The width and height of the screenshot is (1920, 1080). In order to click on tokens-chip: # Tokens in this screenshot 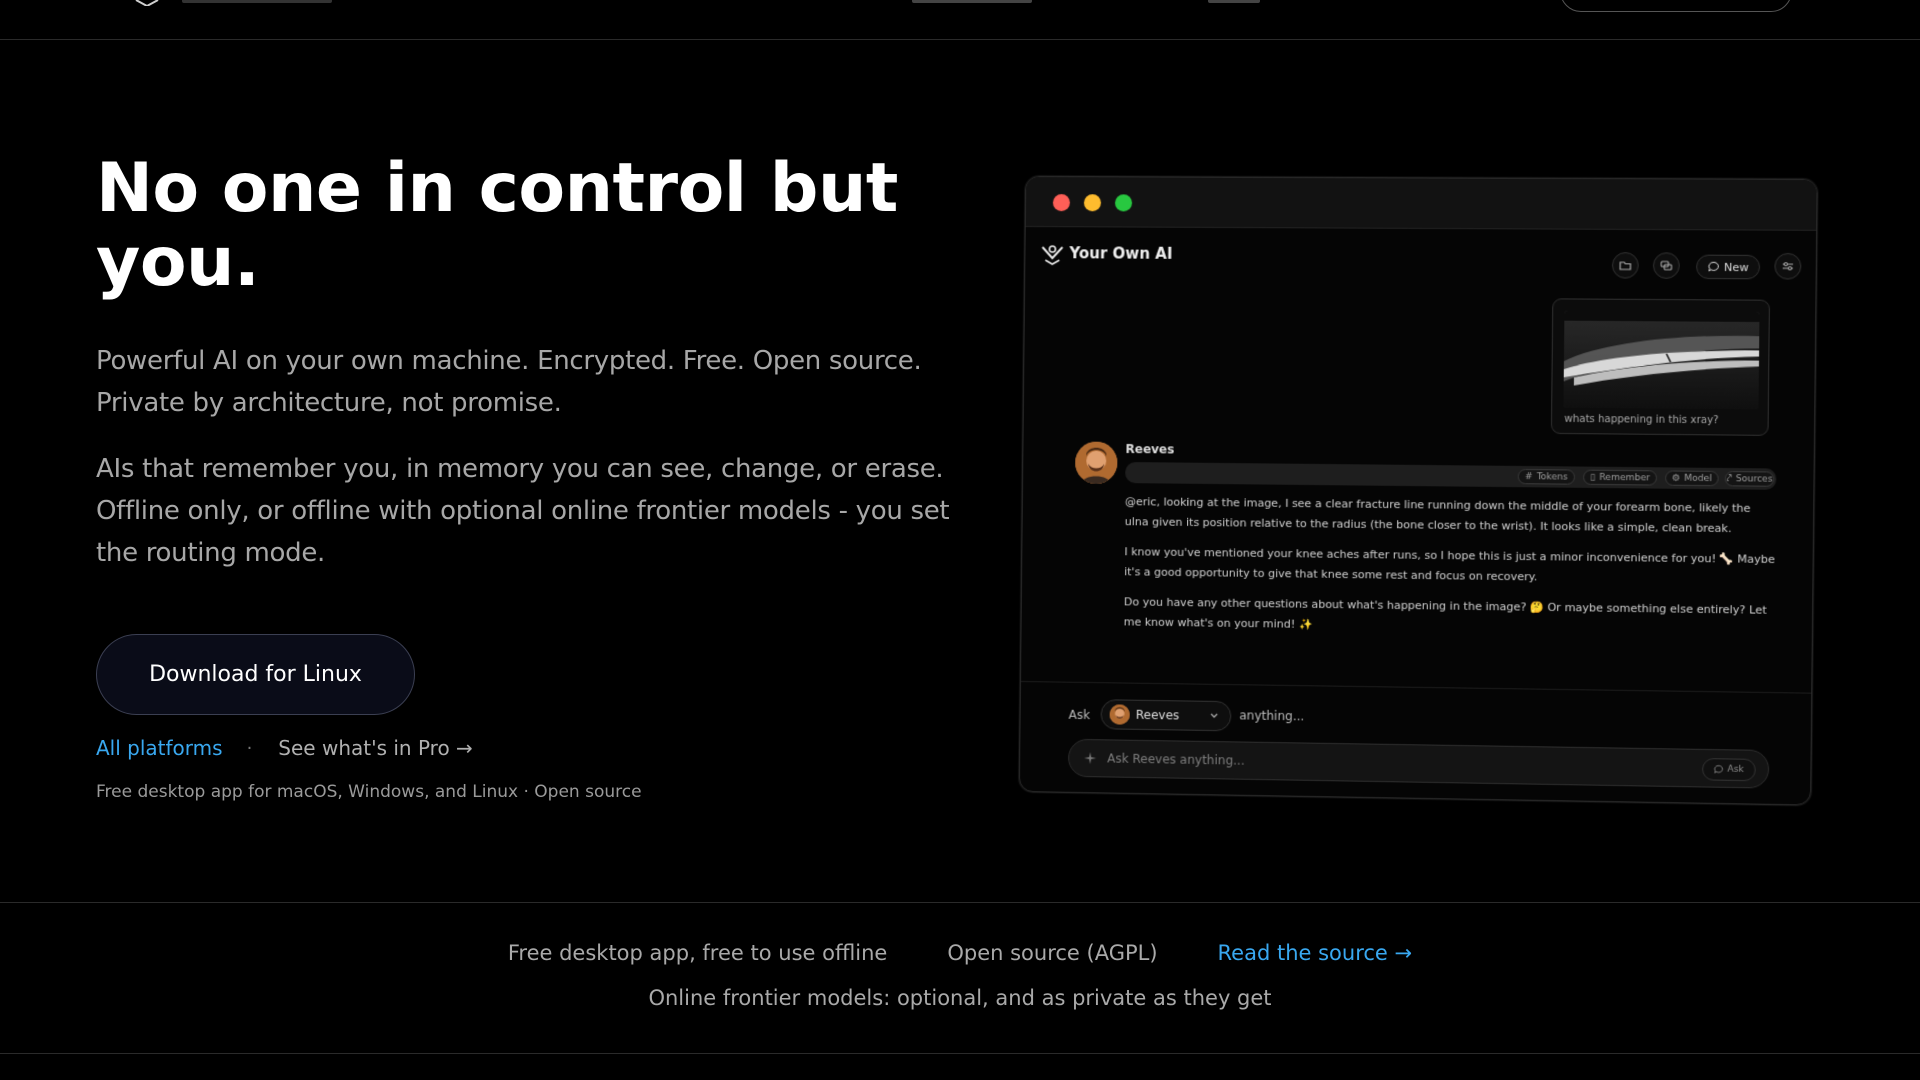, I will do `click(1546, 476)`.